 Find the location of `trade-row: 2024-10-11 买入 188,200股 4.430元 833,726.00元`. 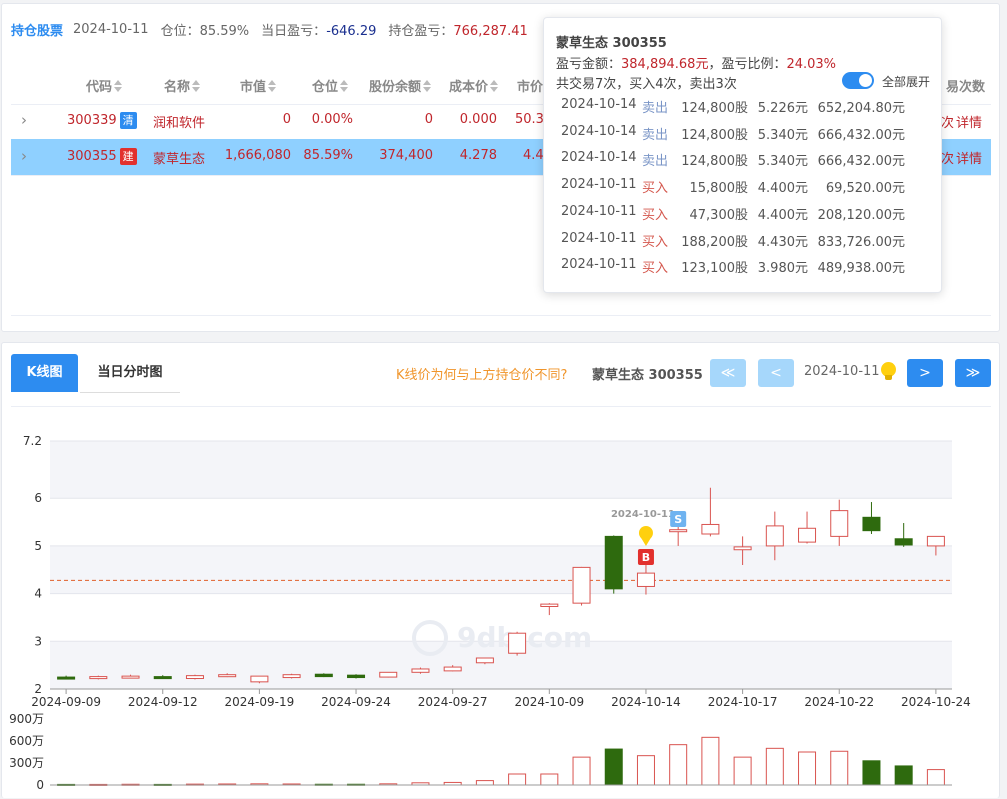

trade-row: 2024-10-11 买入 188,200股 4.430元 833,726.00元 is located at coordinates (746, 244).